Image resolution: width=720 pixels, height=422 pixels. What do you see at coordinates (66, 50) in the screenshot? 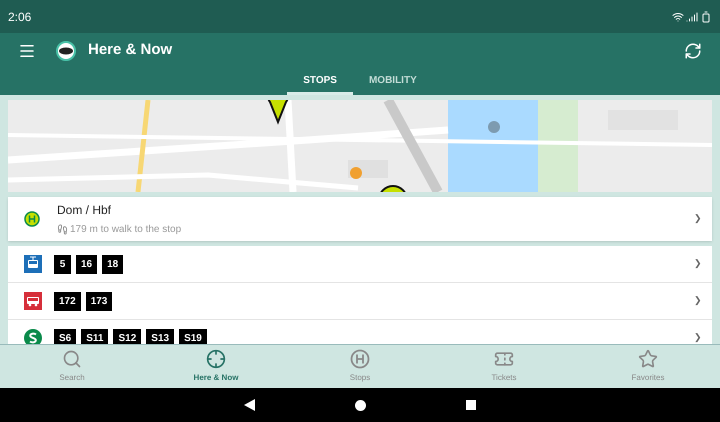
I see `logo-icon` at bounding box center [66, 50].